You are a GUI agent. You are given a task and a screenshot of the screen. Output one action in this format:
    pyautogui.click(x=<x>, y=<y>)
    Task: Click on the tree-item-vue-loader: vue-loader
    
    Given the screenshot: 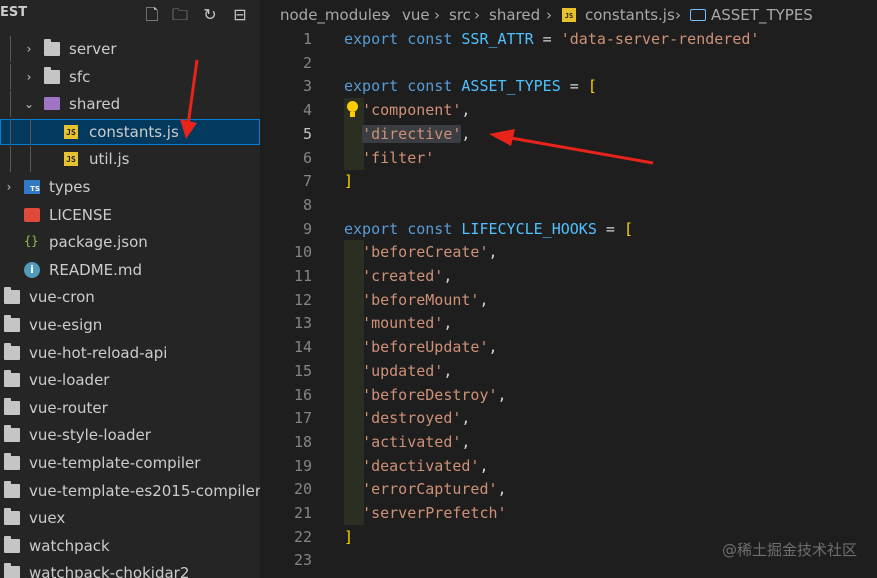 What is the action you would take?
    pyautogui.click(x=130, y=380)
    